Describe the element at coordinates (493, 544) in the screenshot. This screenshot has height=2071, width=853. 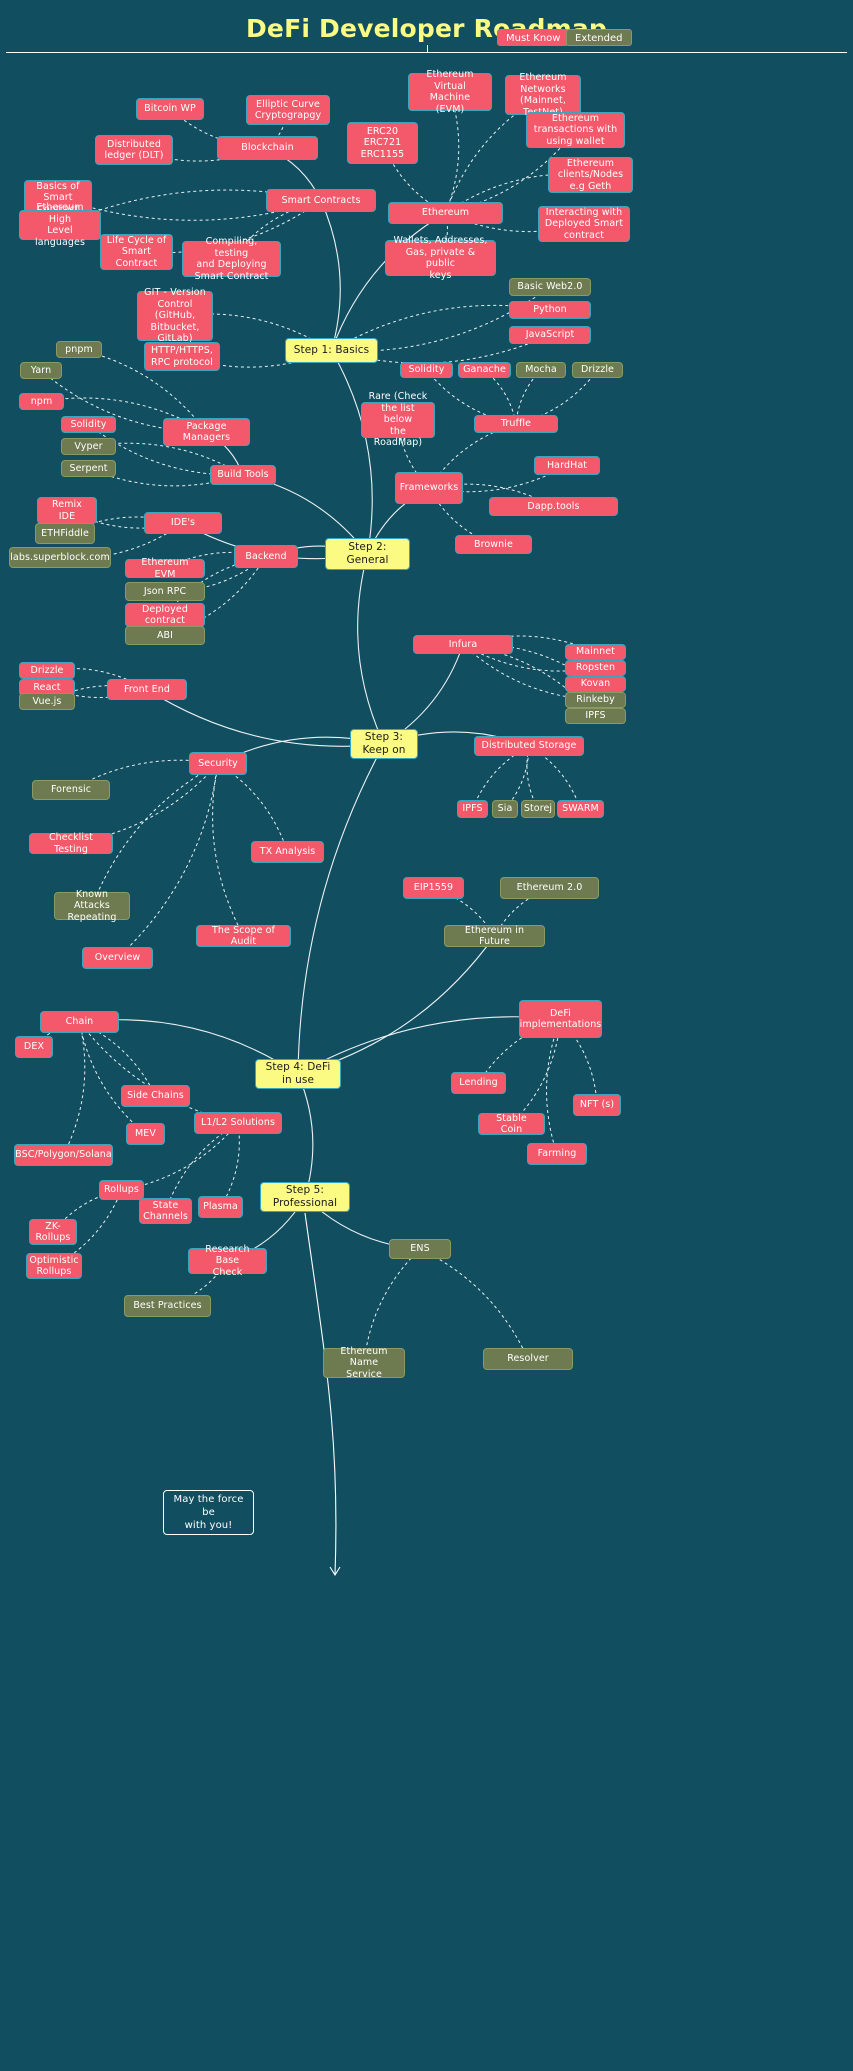
I see `node-brownie: Brownie` at that location.